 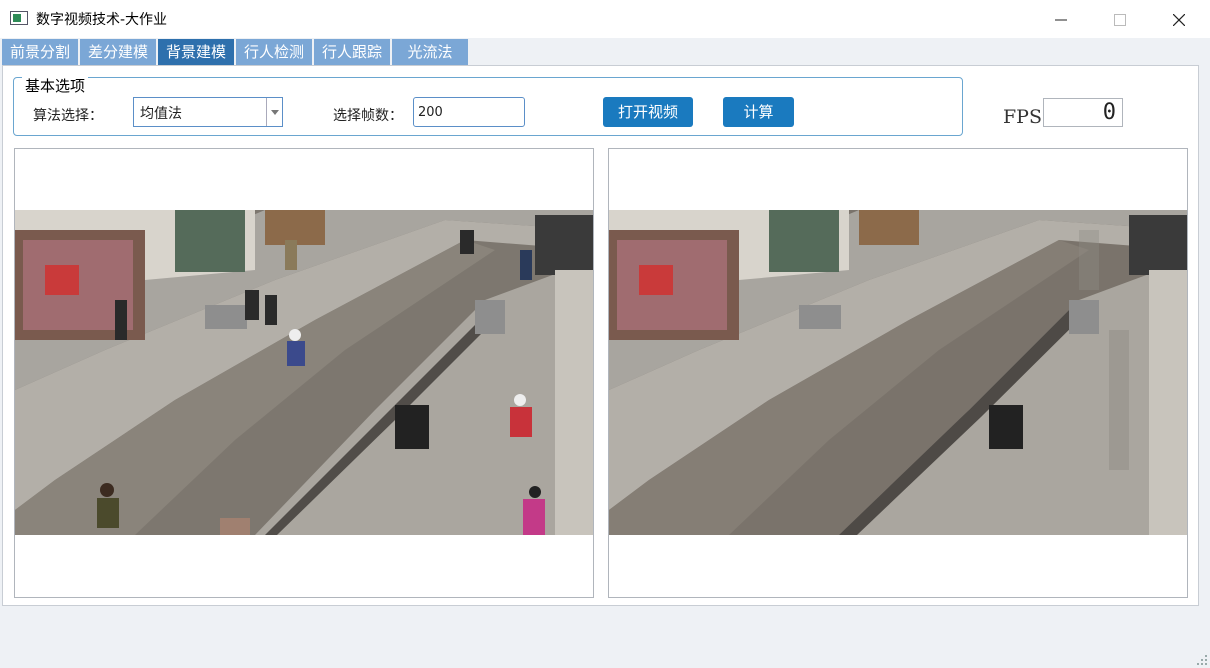 I want to click on tab-difference-modeling: 差分建模, so click(x=118, y=52).